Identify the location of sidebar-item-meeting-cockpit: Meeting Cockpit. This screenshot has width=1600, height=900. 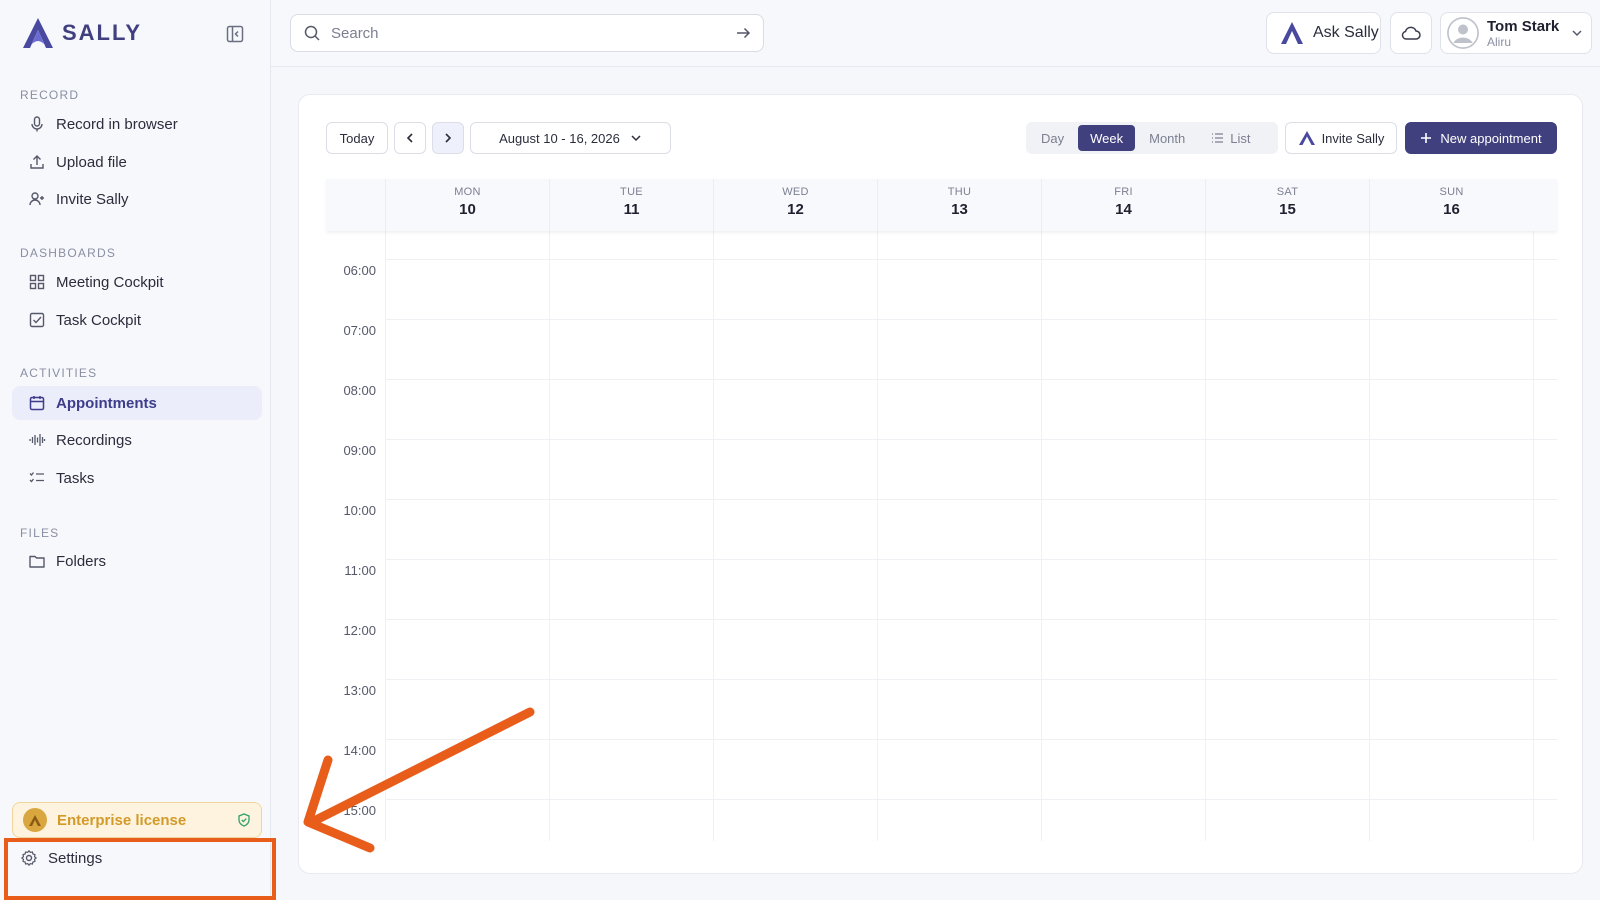
(137, 282).